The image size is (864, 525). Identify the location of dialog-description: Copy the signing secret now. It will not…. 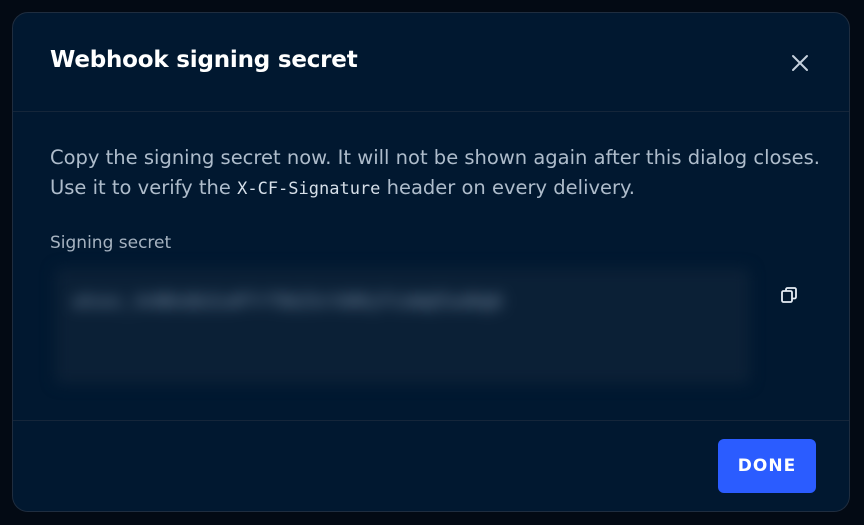
(435, 173).